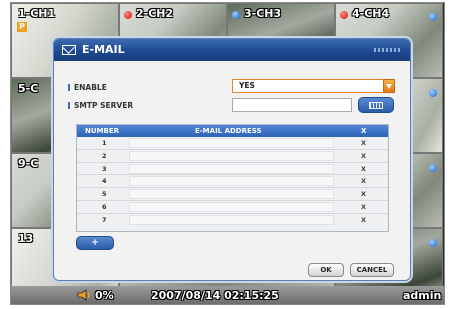 Image resolution: width=454 pixels, height=309 pixels. Describe the element at coordinates (247, 85) in the screenshot. I see `enable-value: YES` at that location.